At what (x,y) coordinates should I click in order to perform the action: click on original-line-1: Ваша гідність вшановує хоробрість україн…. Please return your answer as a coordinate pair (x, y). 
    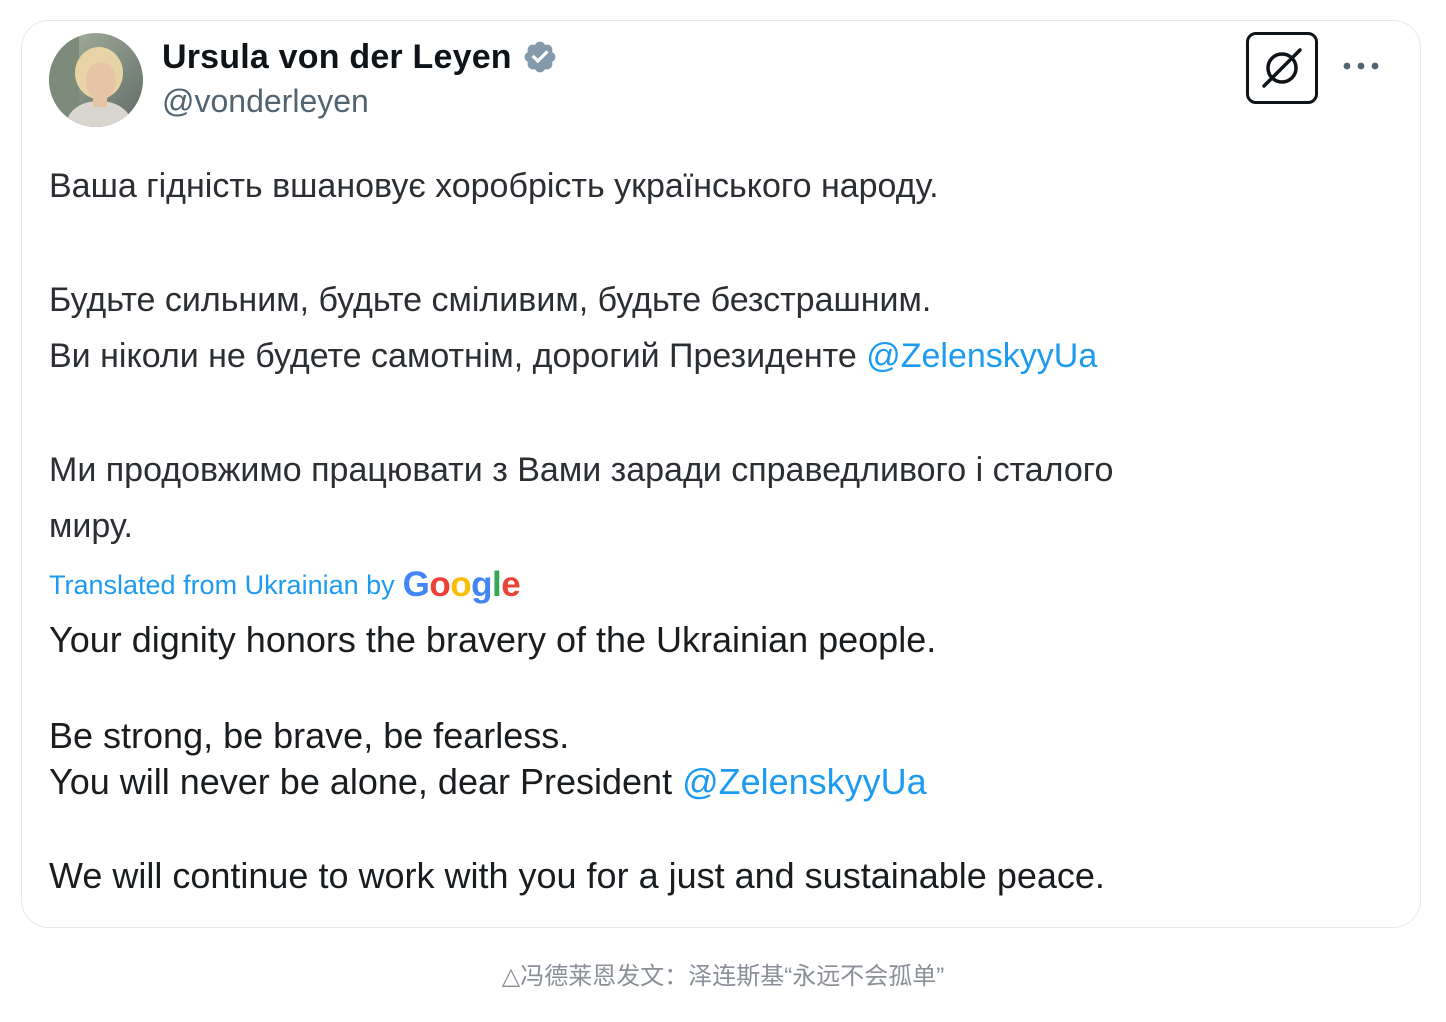
    Looking at the image, I should click on (494, 186).